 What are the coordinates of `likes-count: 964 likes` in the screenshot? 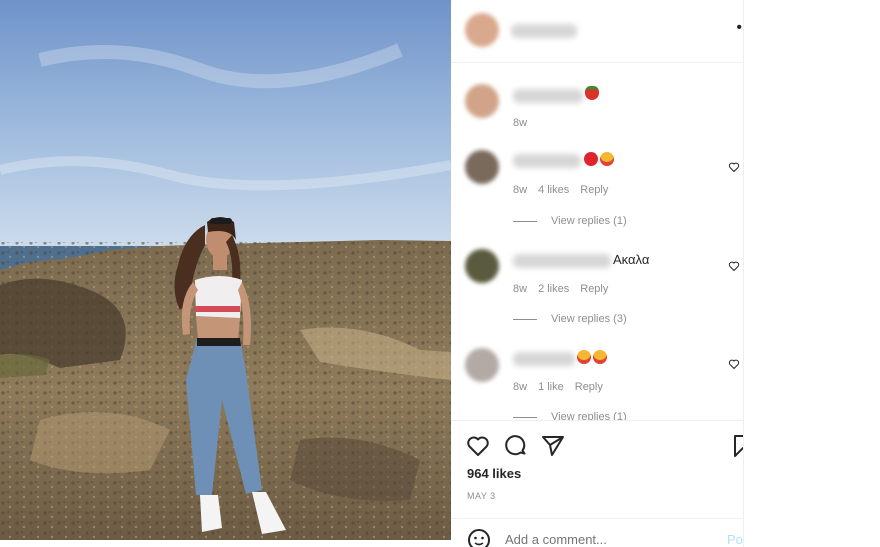 It's located at (494, 473).